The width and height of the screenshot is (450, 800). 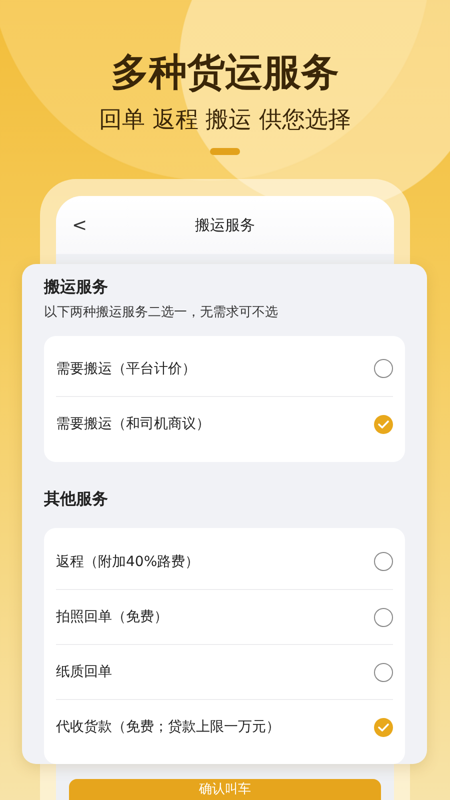 What do you see at coordinates (128, 561) in the screenshot?
I see `option-label: 返程（附加40%路费）` at bounding box center [128, 561].